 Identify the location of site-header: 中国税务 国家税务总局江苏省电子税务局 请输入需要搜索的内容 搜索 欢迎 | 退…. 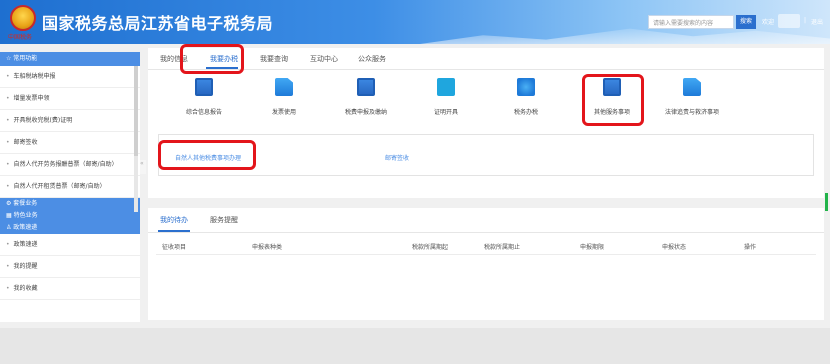
(415, 22).